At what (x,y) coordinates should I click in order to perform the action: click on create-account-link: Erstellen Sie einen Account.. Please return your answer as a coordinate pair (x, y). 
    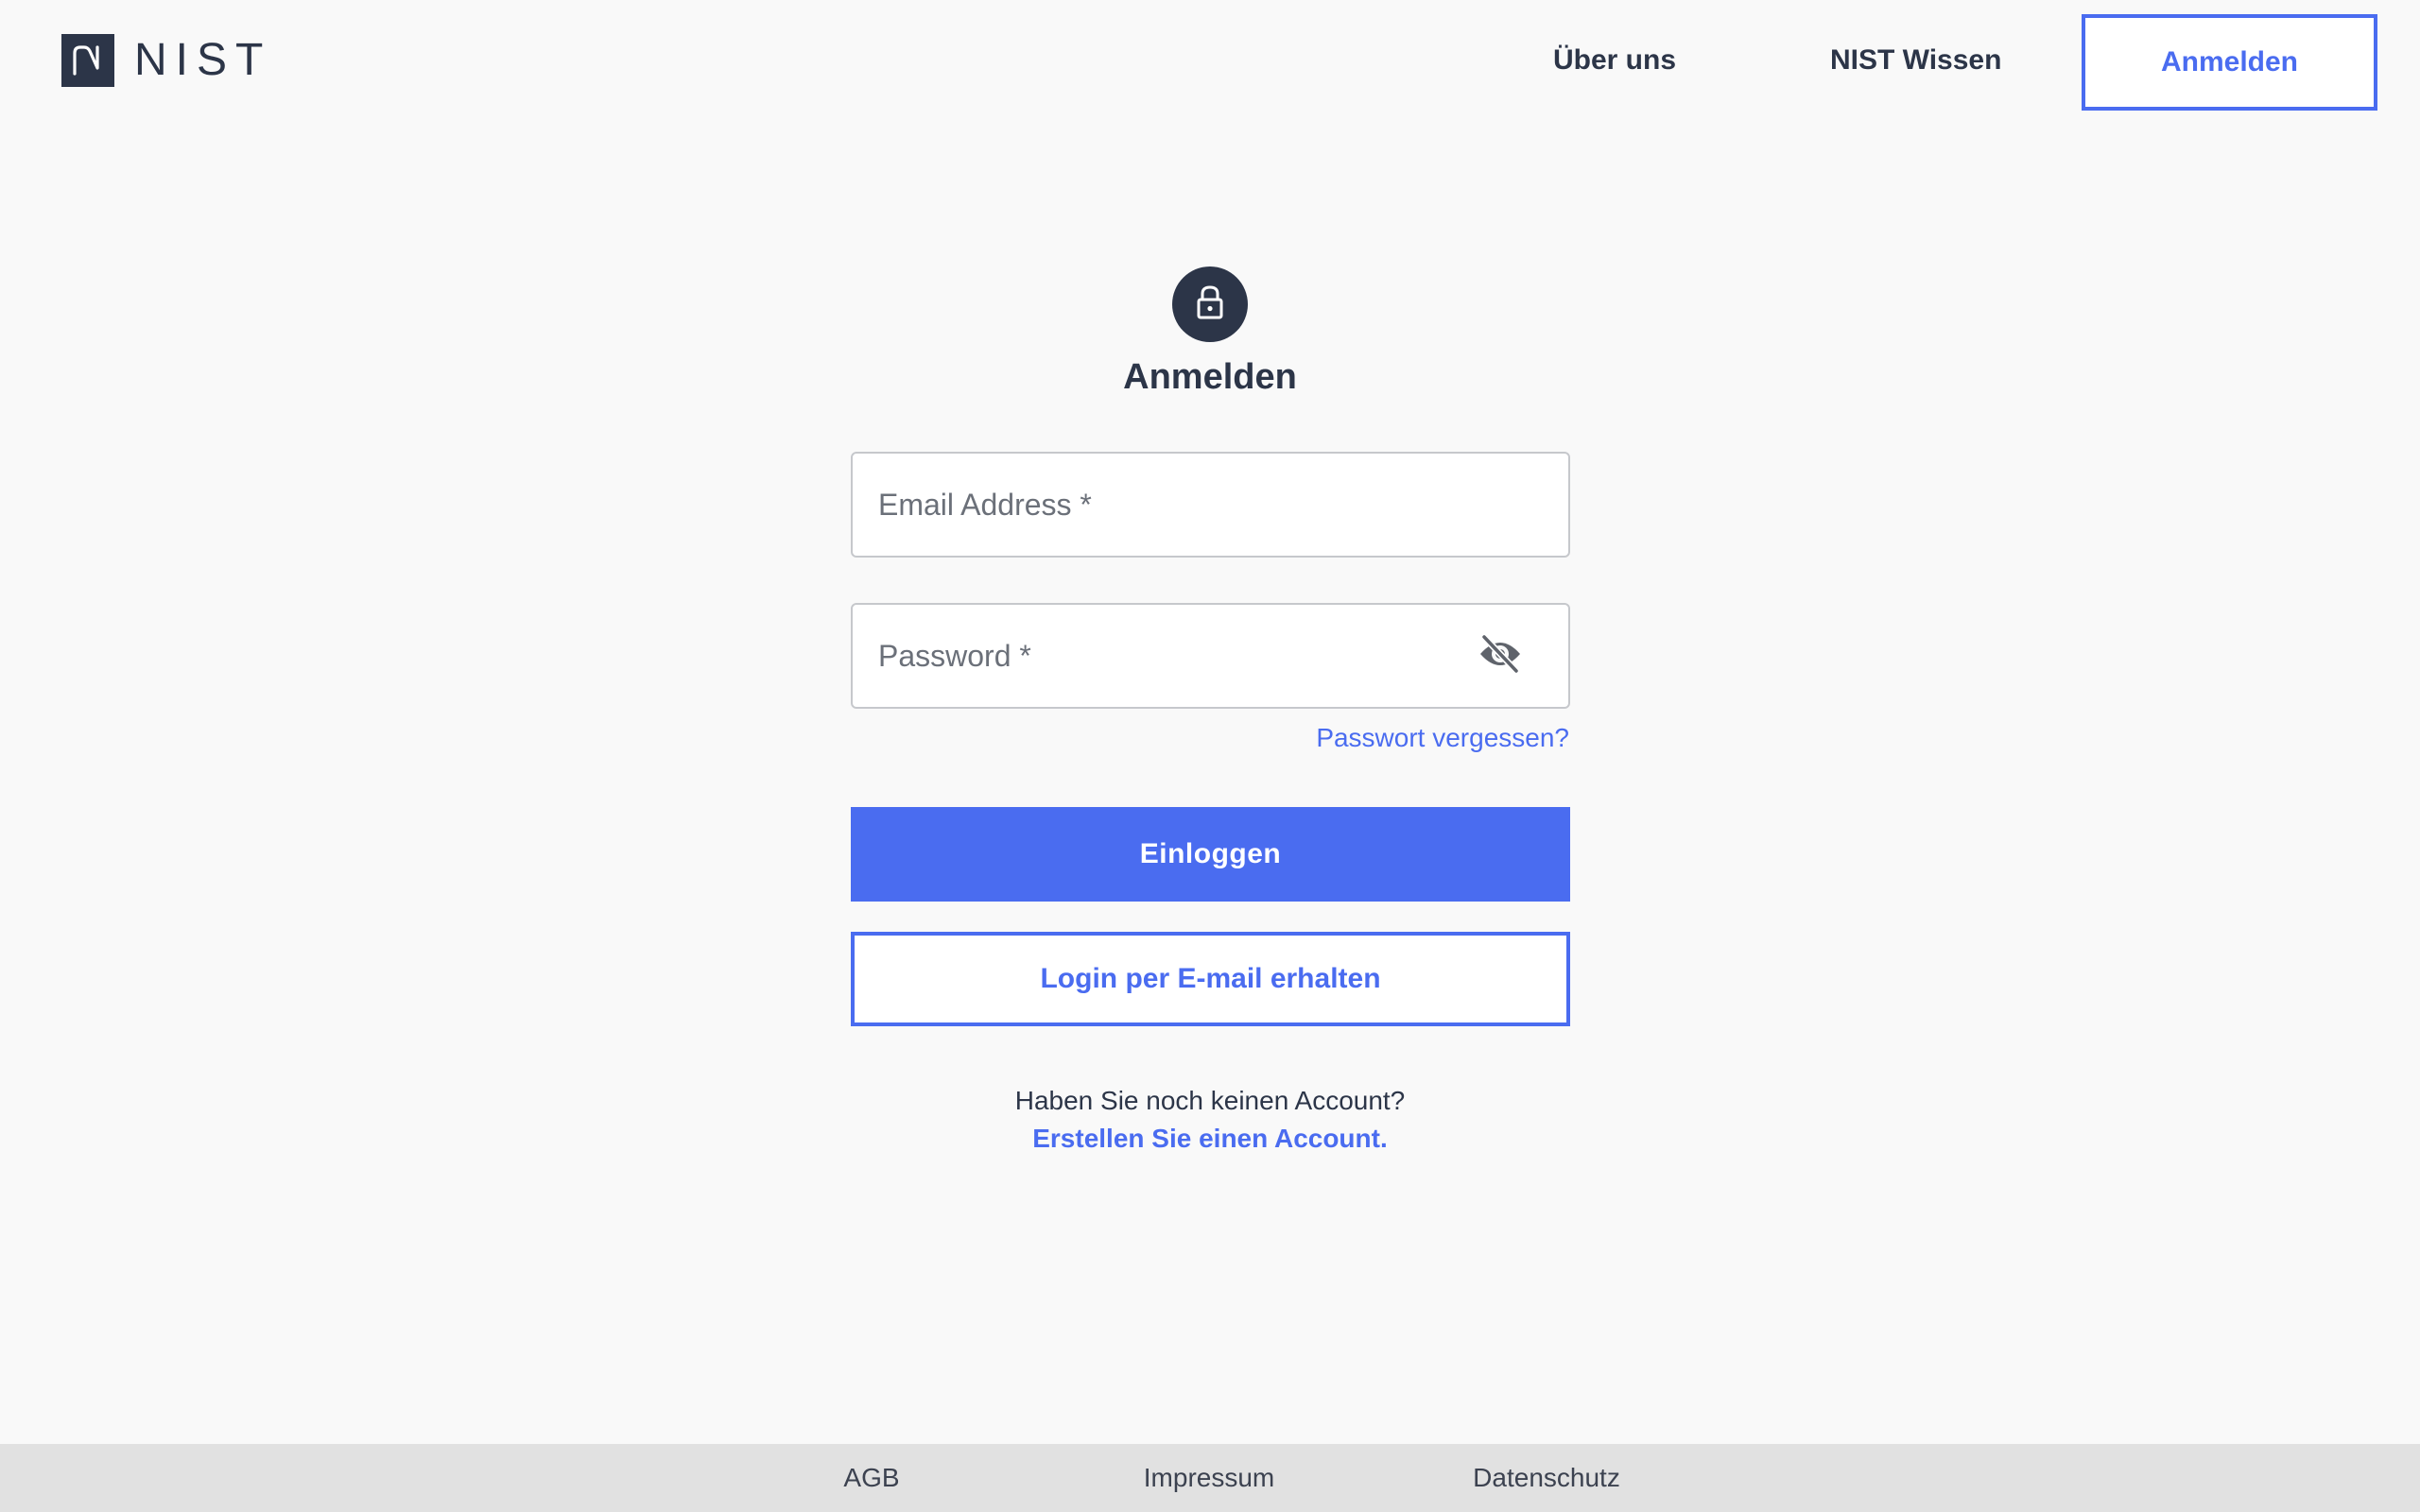
    Looking at the image, I should click on (1210, 1138).